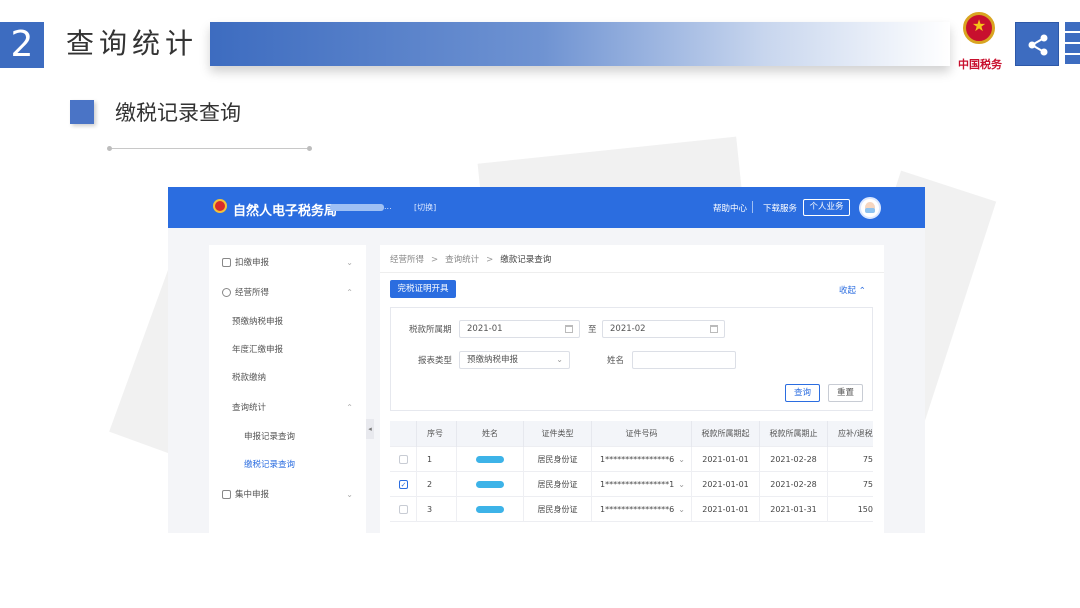 The width and height of the screenshot is (1080, 608). What do you see at coordinates (437, 434) in the screenshot?
I see `column-header: 序号` at bounding box center [437, 434].